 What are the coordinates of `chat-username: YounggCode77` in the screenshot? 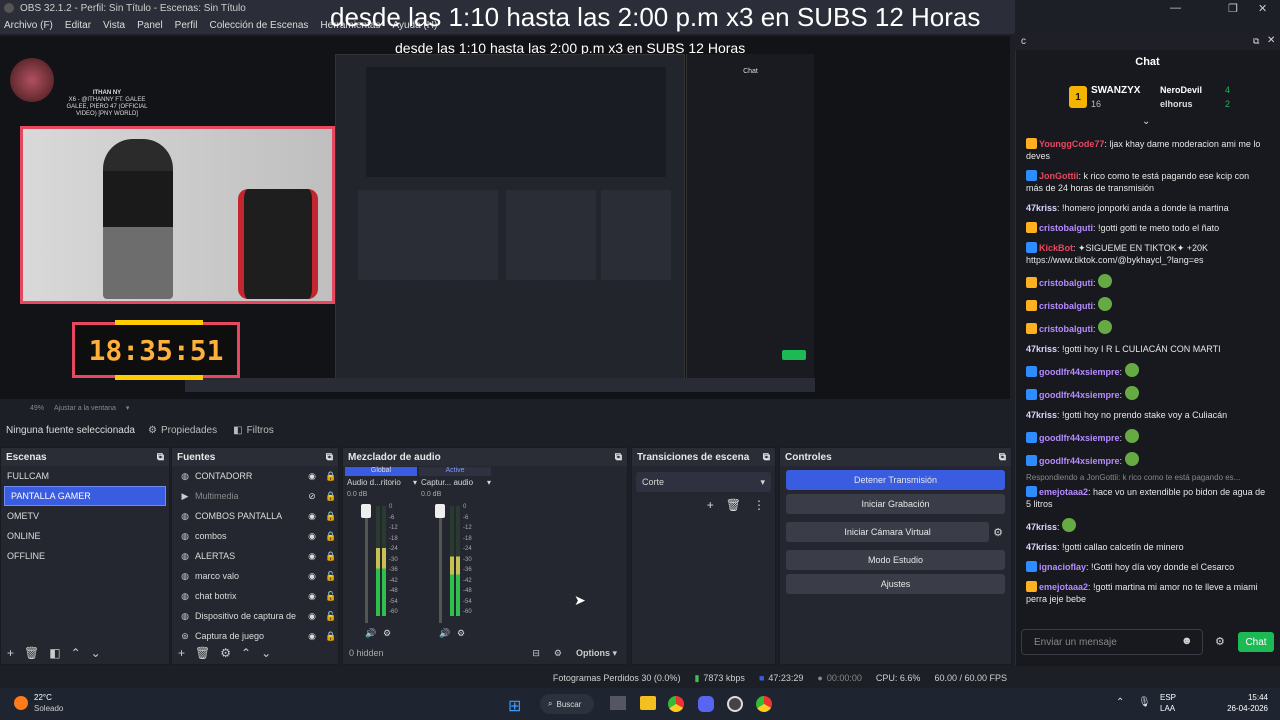 It's located at (1071, 144).